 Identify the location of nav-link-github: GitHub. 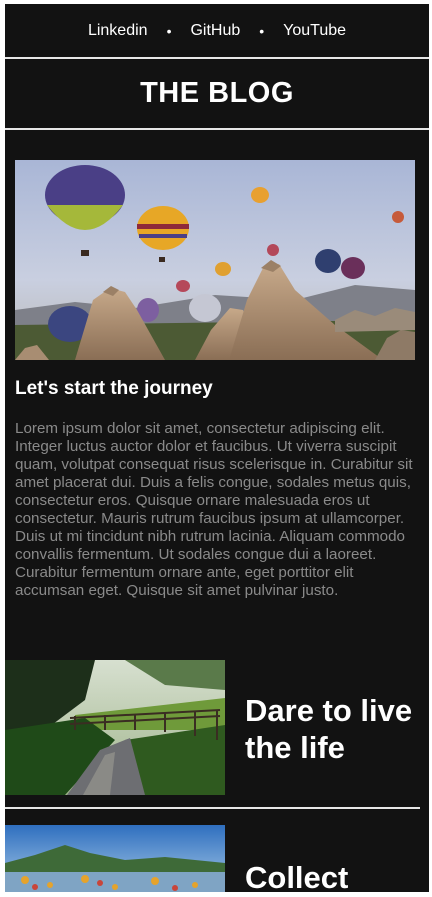
(215, 31).